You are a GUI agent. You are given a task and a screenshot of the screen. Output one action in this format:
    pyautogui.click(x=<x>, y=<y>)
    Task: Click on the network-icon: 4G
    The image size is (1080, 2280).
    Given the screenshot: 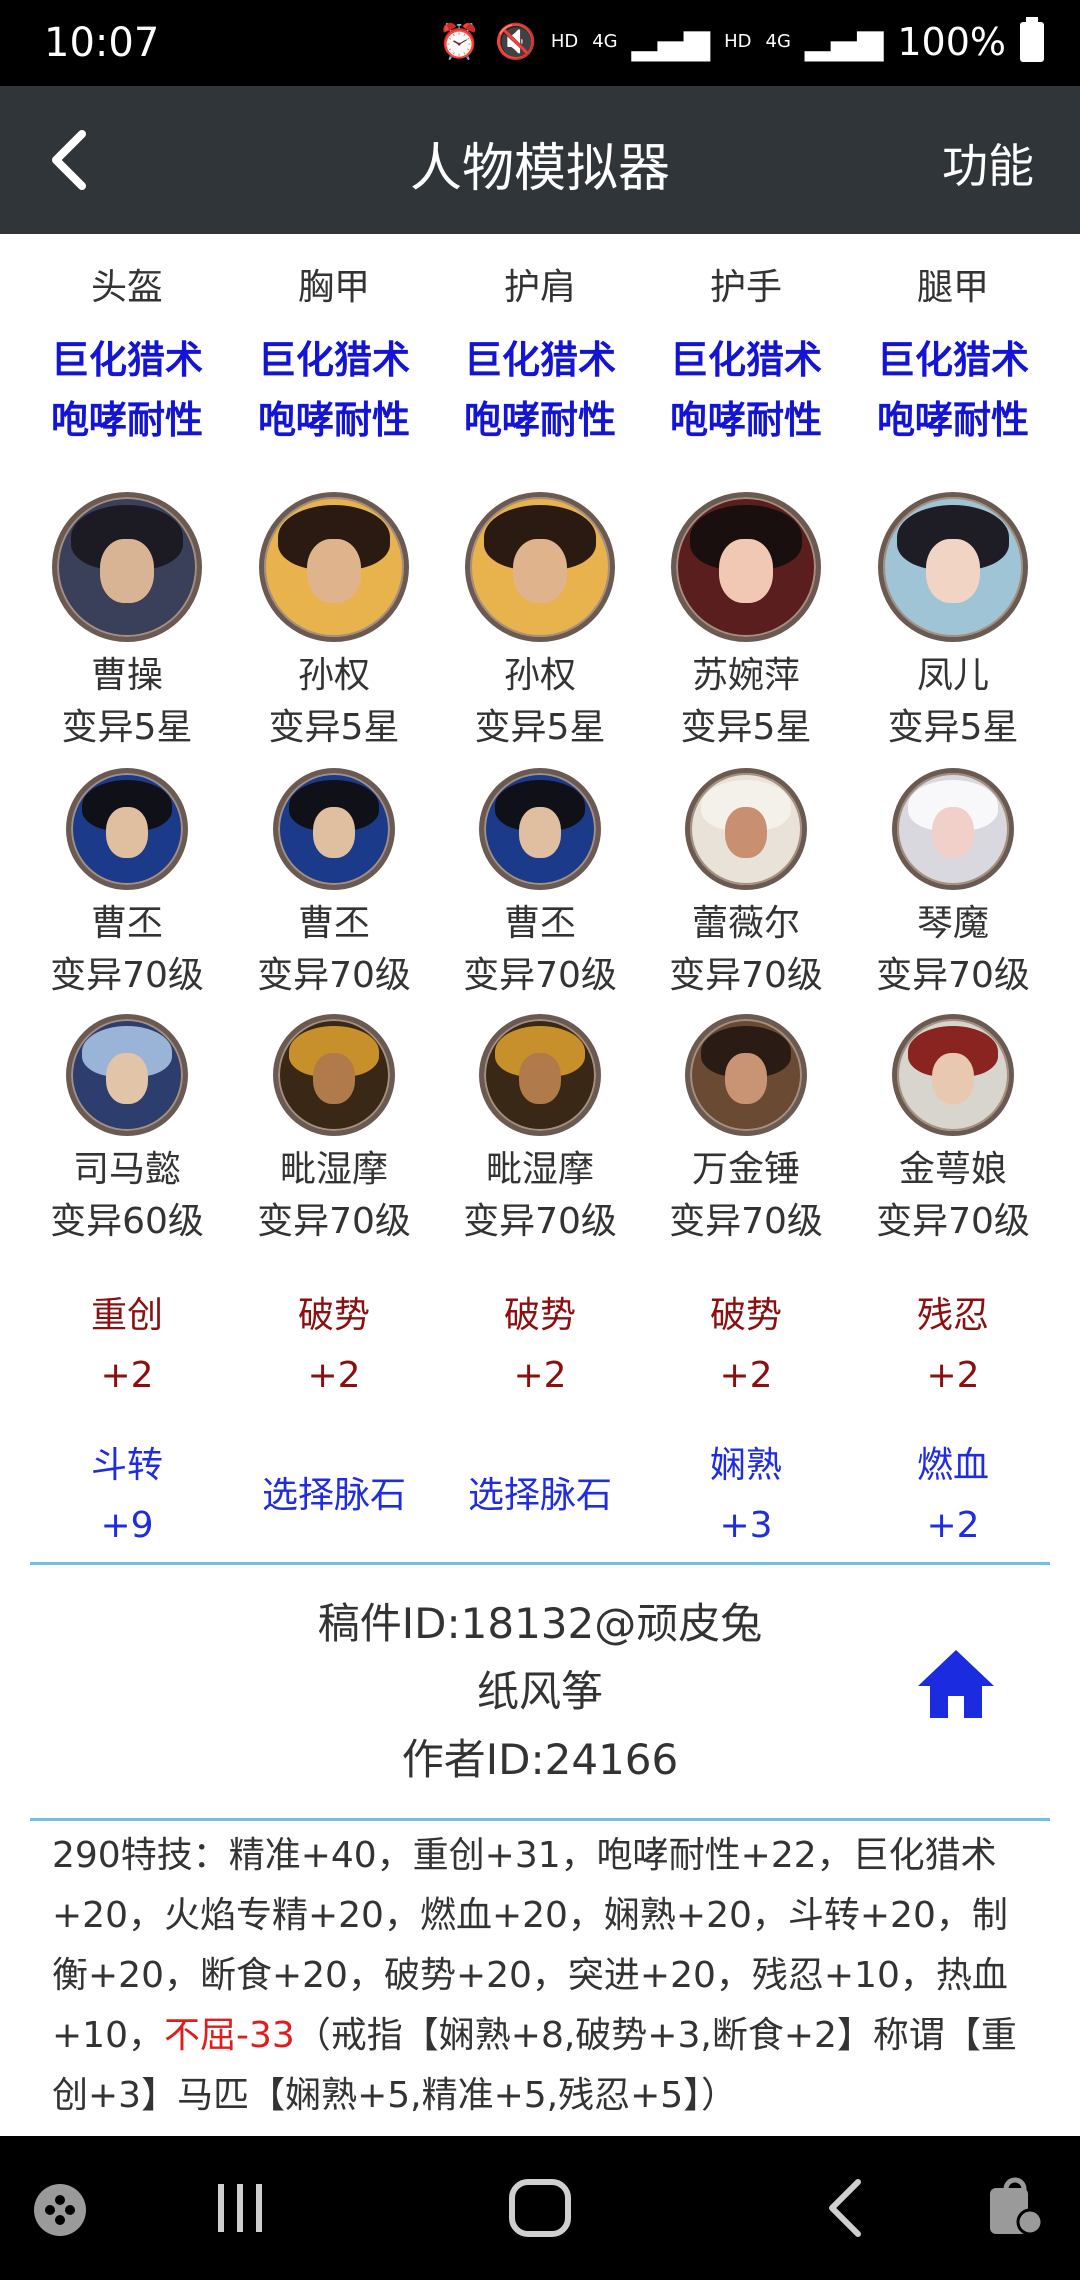 What is the action you would take?
    pyautogui.click(x=605, y=41)
    